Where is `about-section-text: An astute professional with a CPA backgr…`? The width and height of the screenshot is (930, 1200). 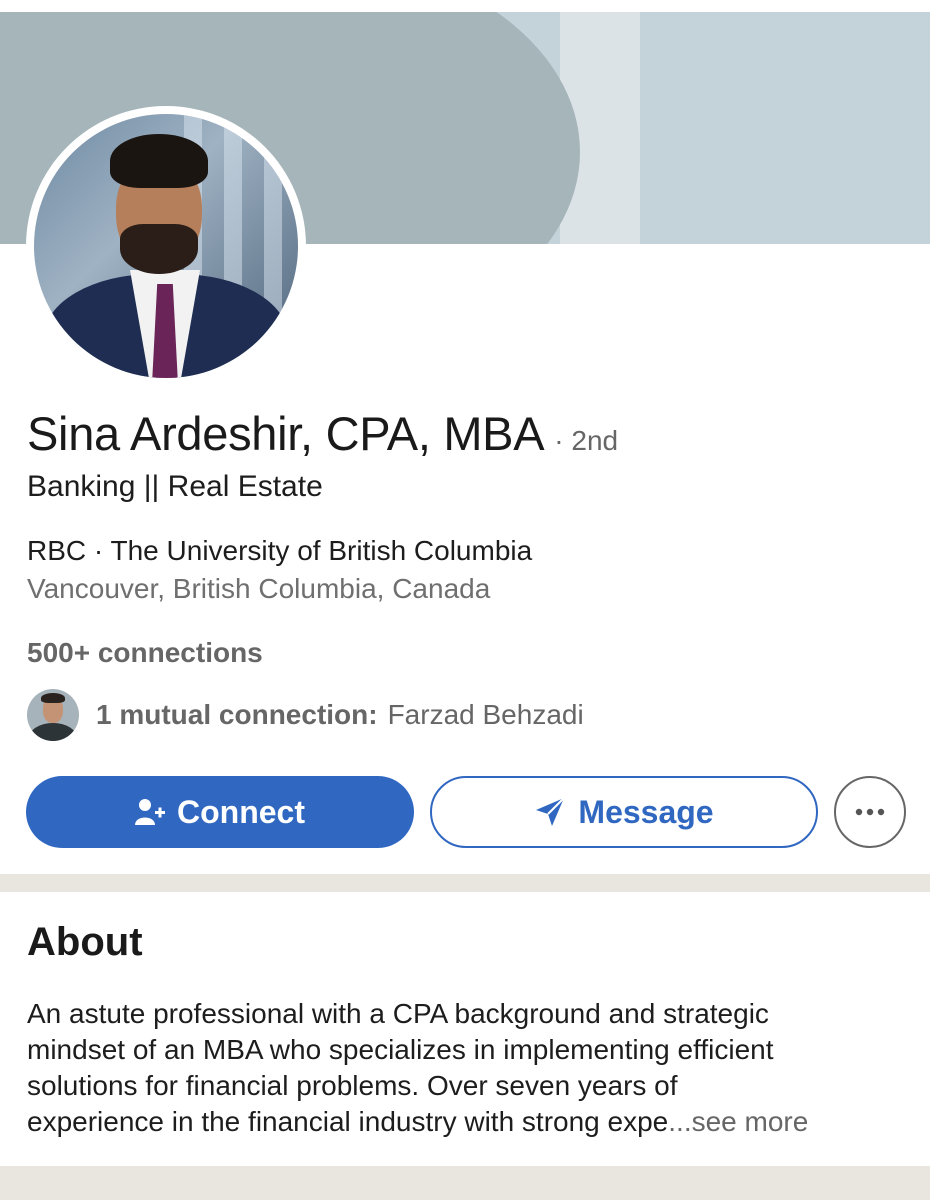 about-section-text: An astute professional with a CPA backgr… is located at coordinates (469, 1068).